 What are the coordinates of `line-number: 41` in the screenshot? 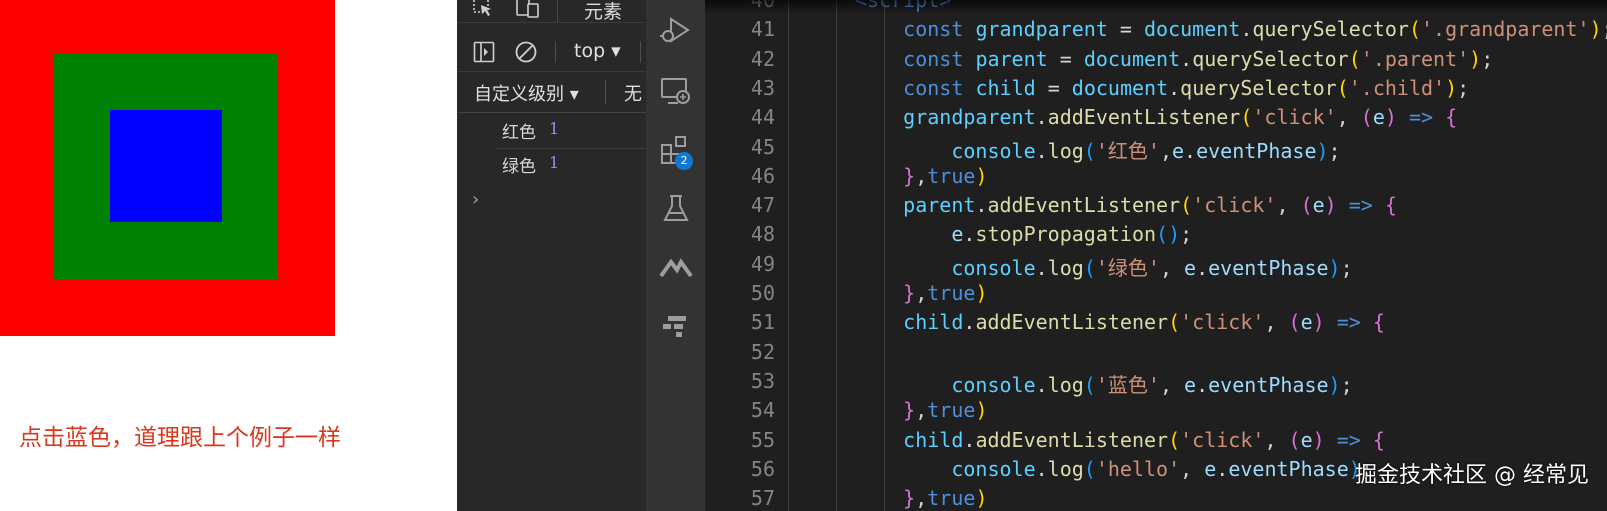 It's located at (762, 29).